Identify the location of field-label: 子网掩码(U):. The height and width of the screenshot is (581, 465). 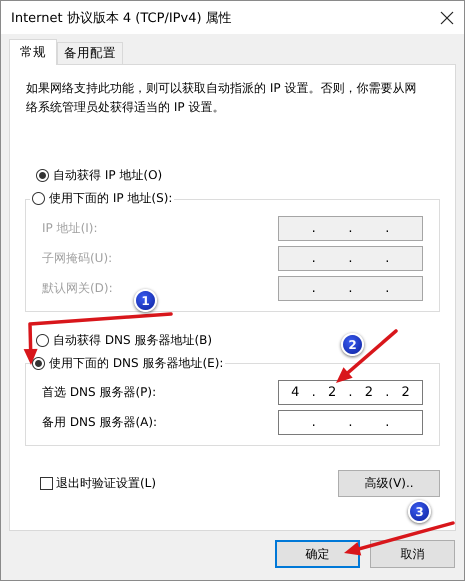
(77, 258).